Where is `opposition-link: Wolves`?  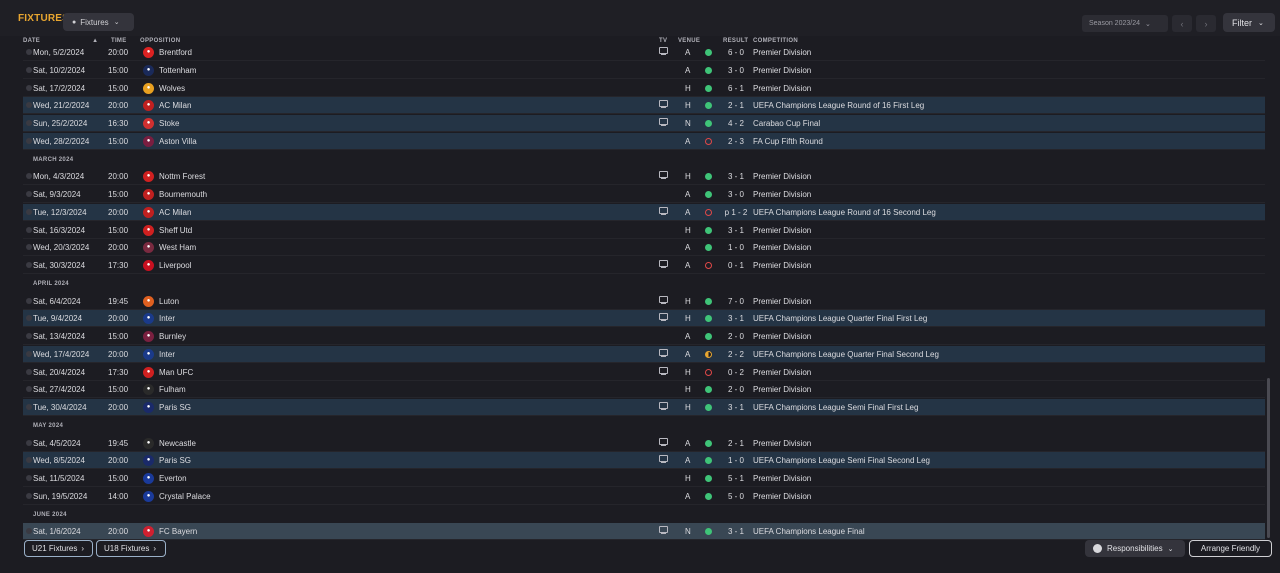
opposition-link: Wolves is located at coordinates (172, 88).